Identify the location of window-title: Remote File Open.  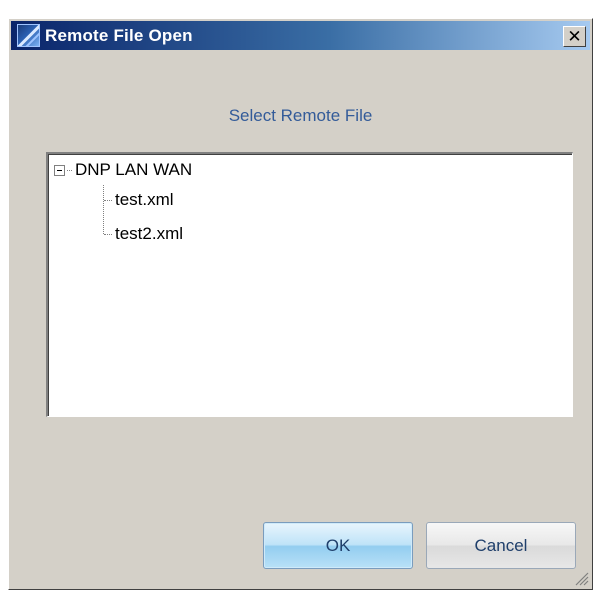
(119, 35).